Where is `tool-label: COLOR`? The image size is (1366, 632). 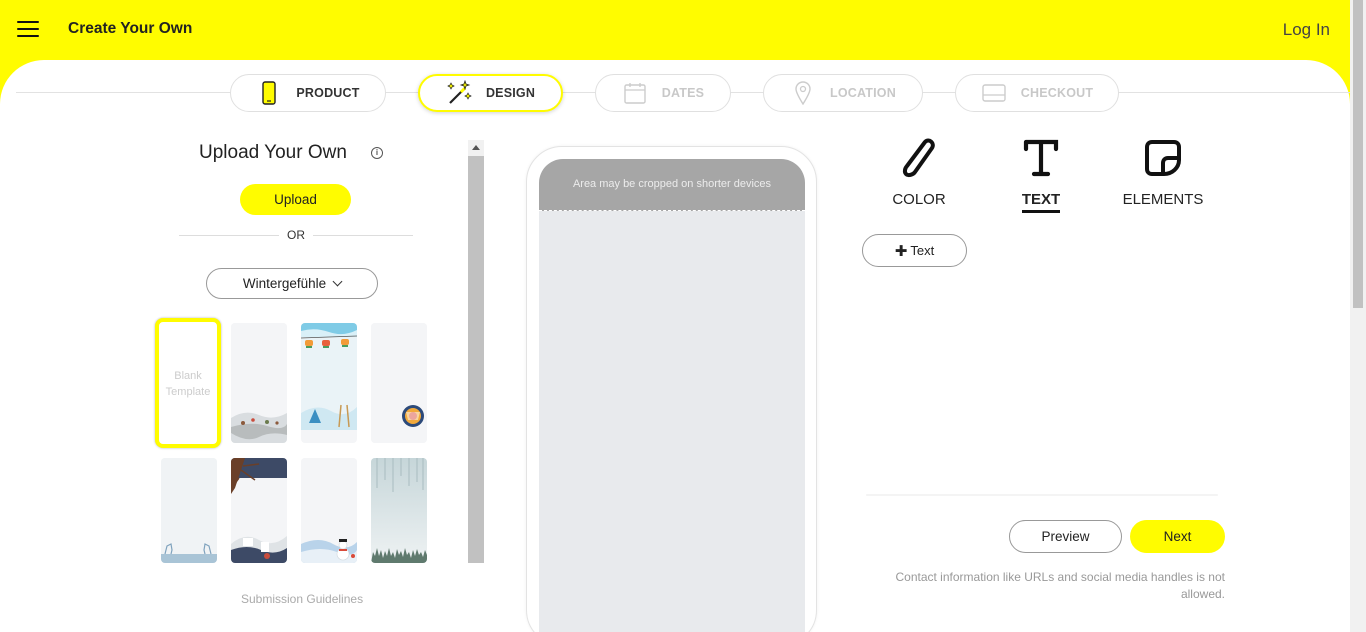 tool-label: COLOR is located at coordinates (919, 199).